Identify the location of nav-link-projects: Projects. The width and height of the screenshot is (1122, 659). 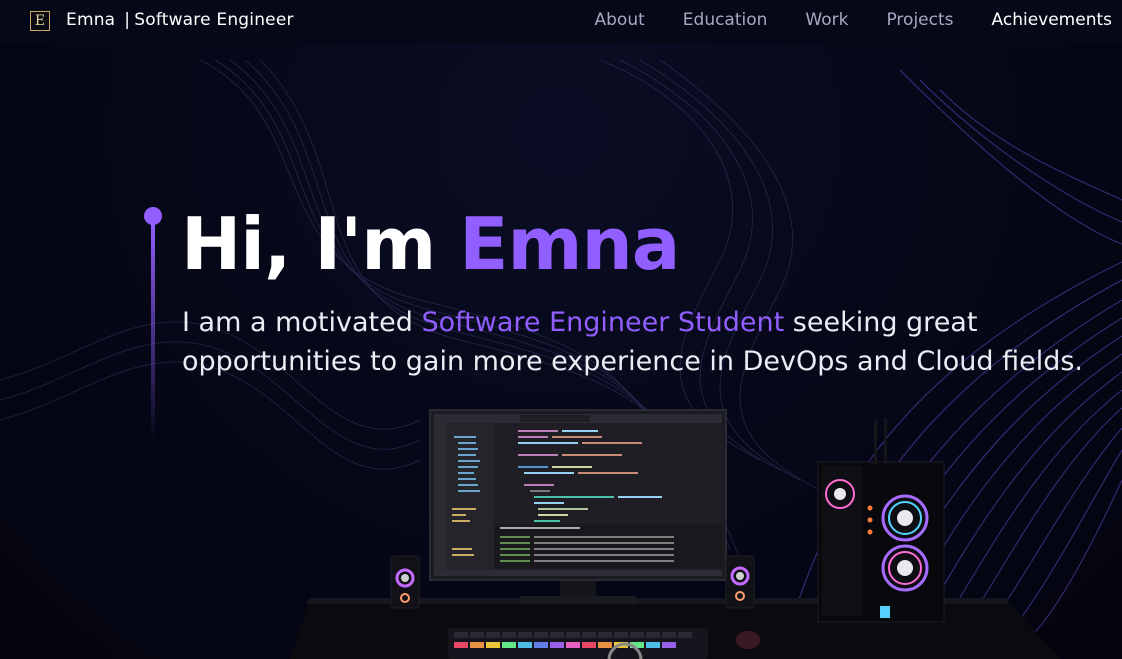
(919, 20).